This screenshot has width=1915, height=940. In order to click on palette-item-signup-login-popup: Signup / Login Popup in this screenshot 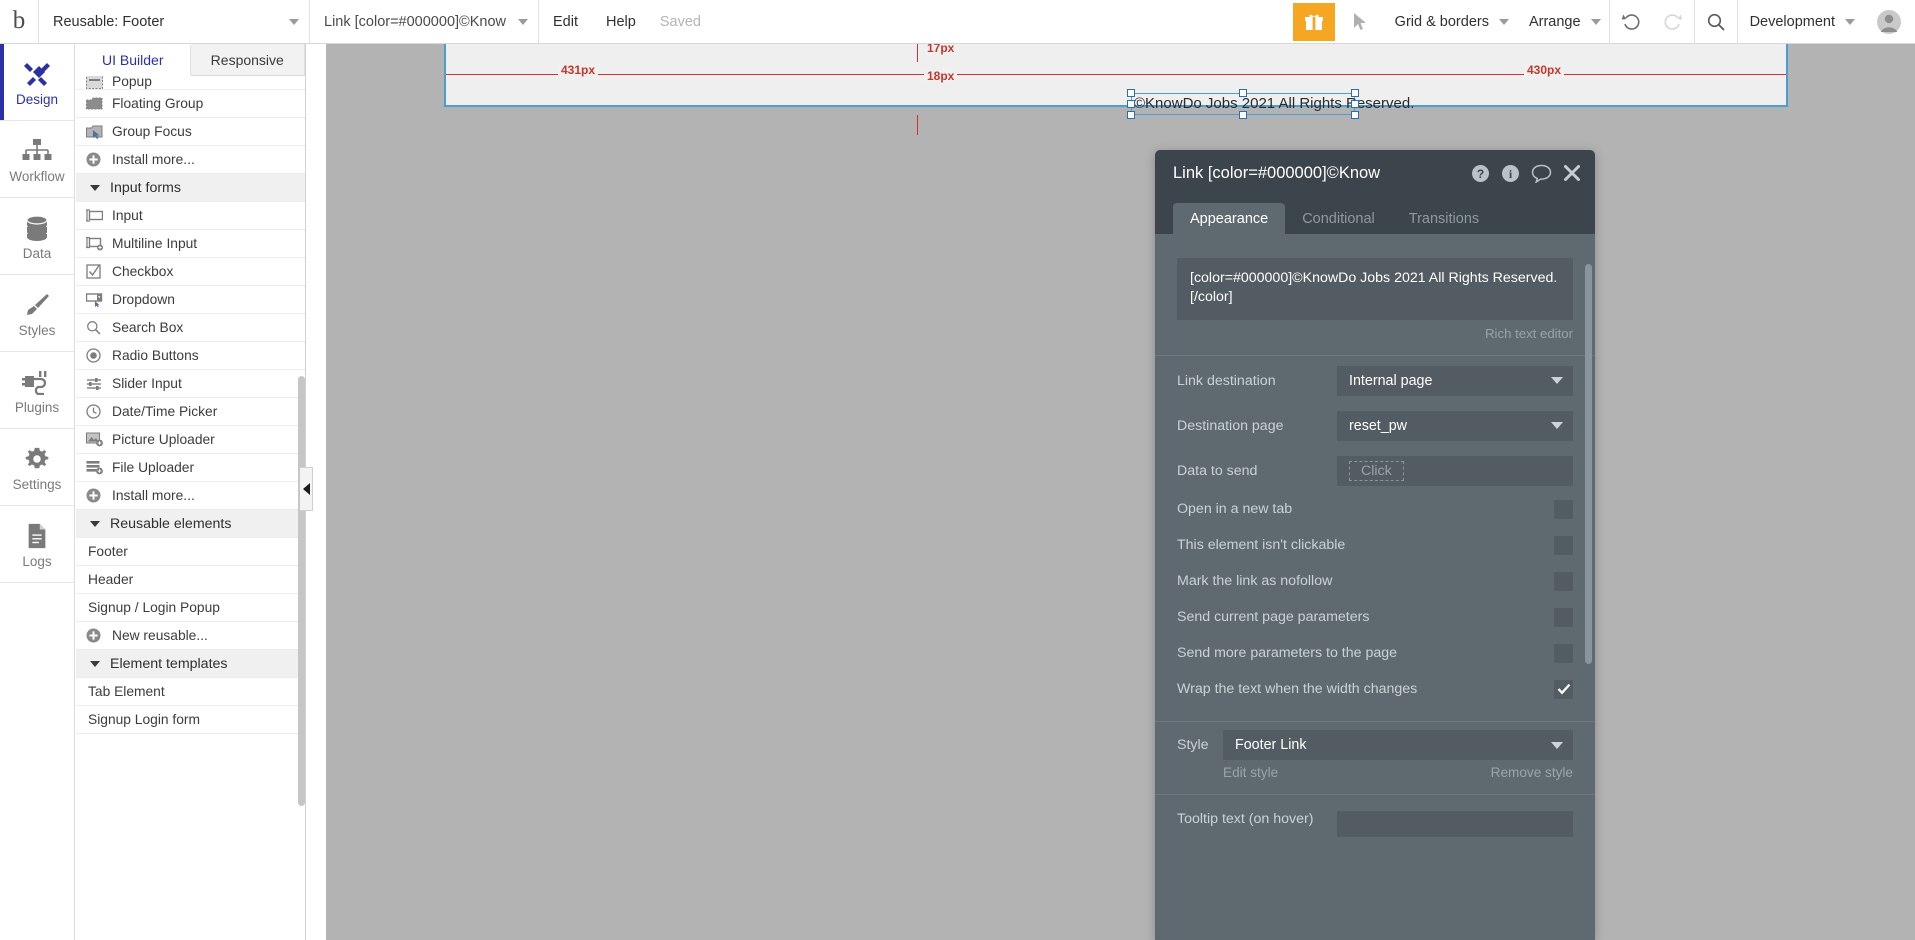, I will do `click(190, 608)`.